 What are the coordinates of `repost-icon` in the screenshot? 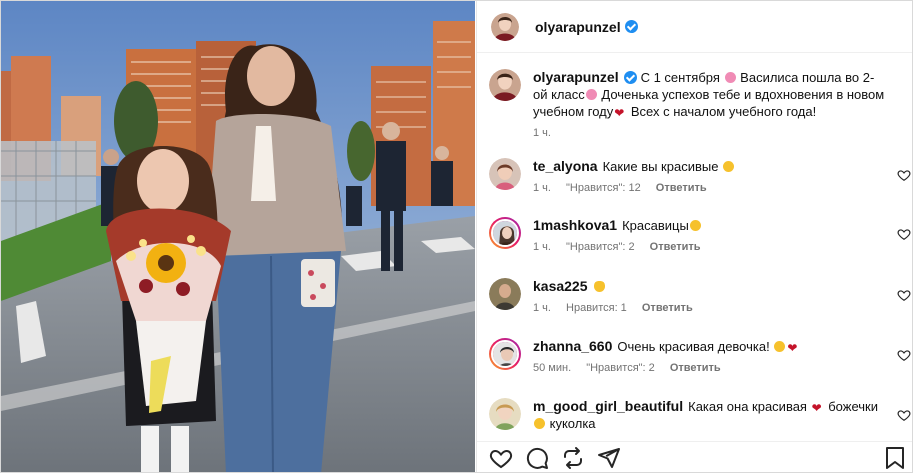 It's located at (573, 458).